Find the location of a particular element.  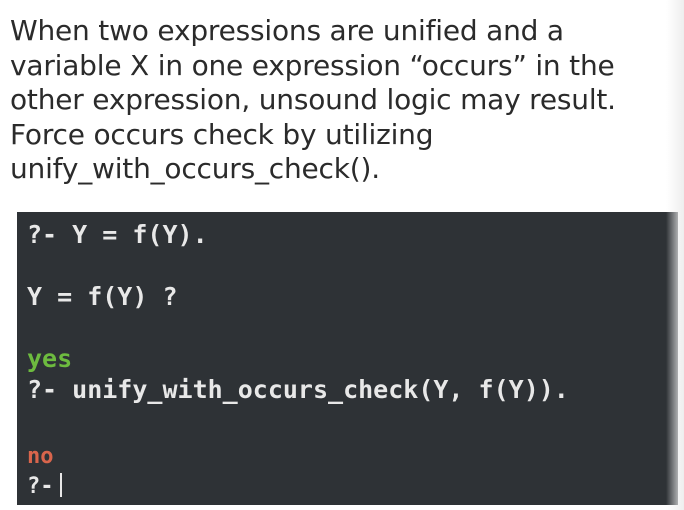

terminal-prompt-line: ?- is located at coordinates (44, 487).